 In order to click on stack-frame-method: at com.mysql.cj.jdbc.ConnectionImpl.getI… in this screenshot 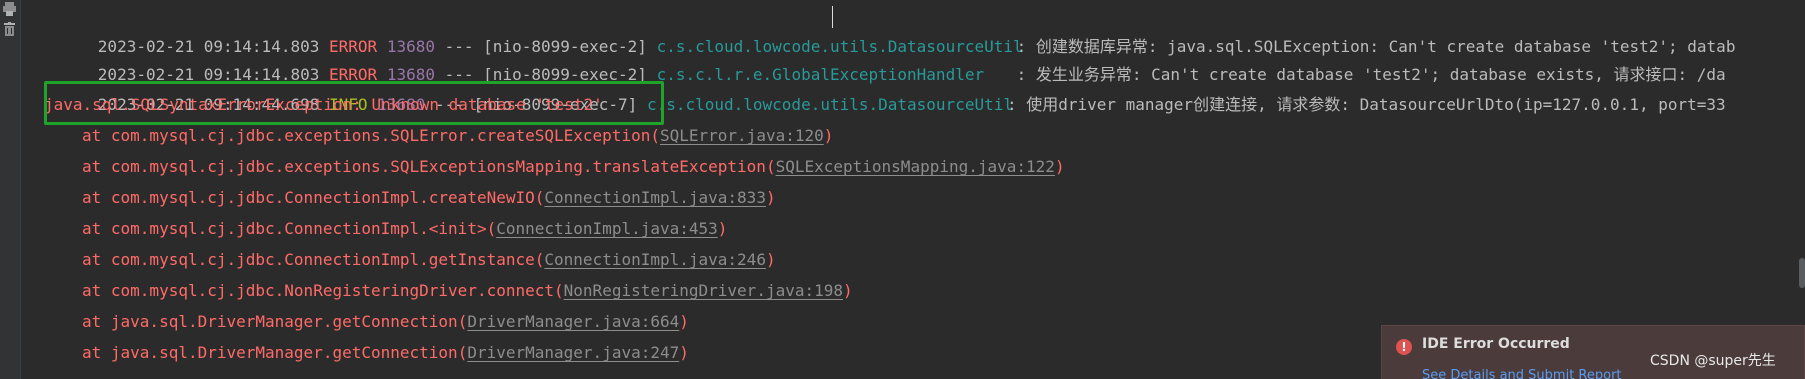, I will do `click(308, 259)`.